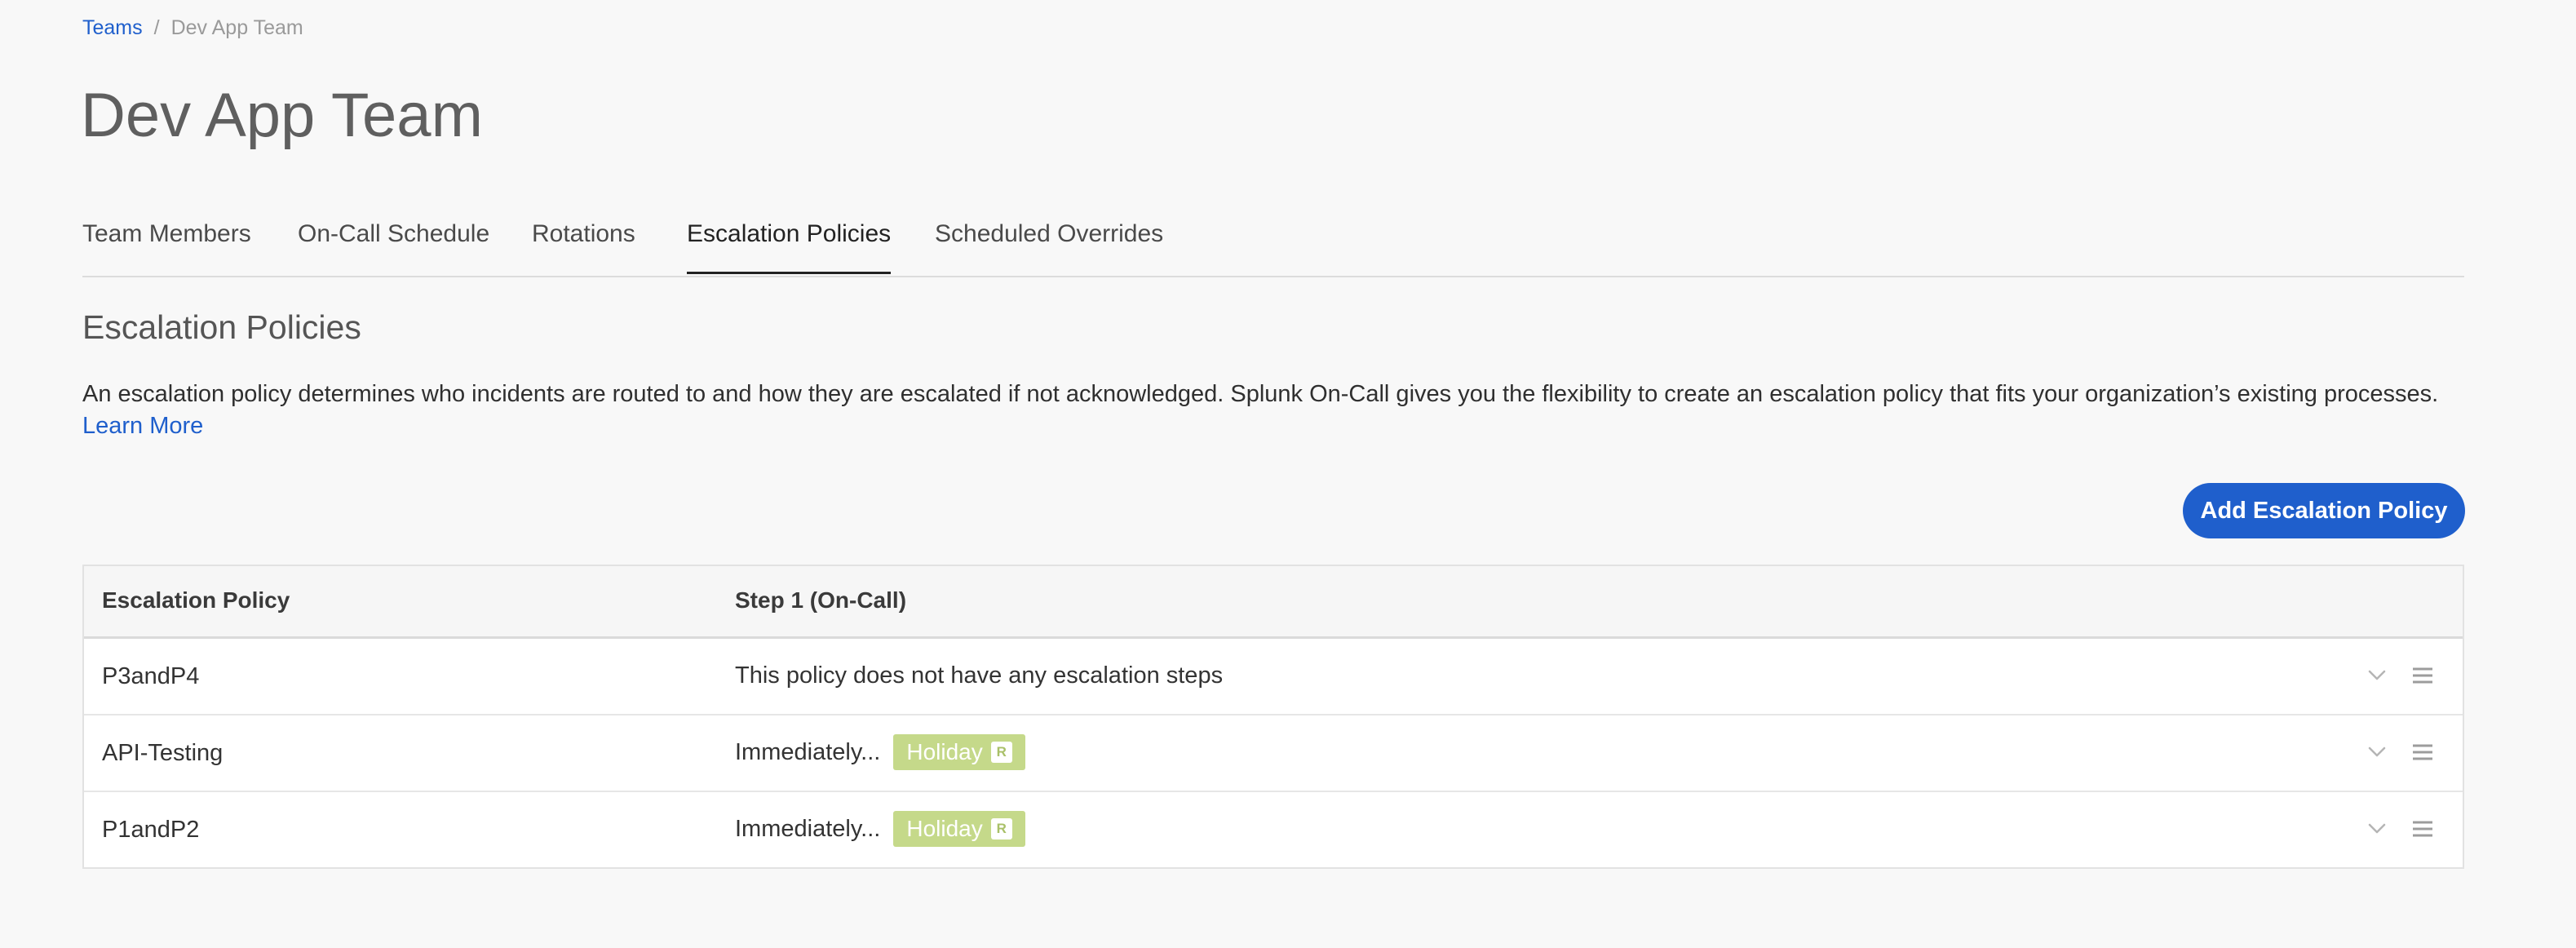  I want to click on policy-name: API-Testing, so click(162, 753).